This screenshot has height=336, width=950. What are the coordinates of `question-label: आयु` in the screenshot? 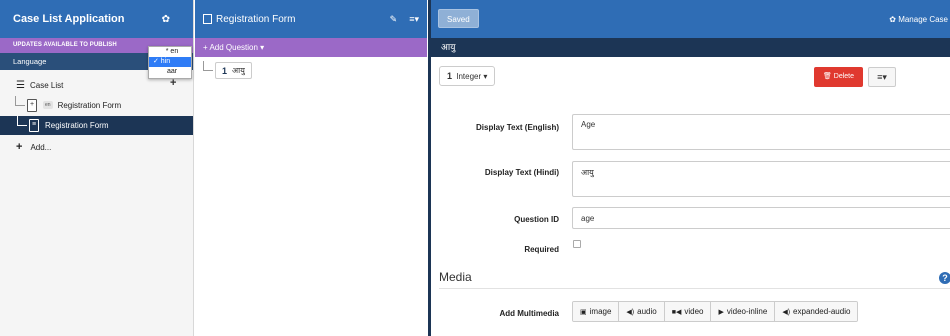 It's located at (238, 70).